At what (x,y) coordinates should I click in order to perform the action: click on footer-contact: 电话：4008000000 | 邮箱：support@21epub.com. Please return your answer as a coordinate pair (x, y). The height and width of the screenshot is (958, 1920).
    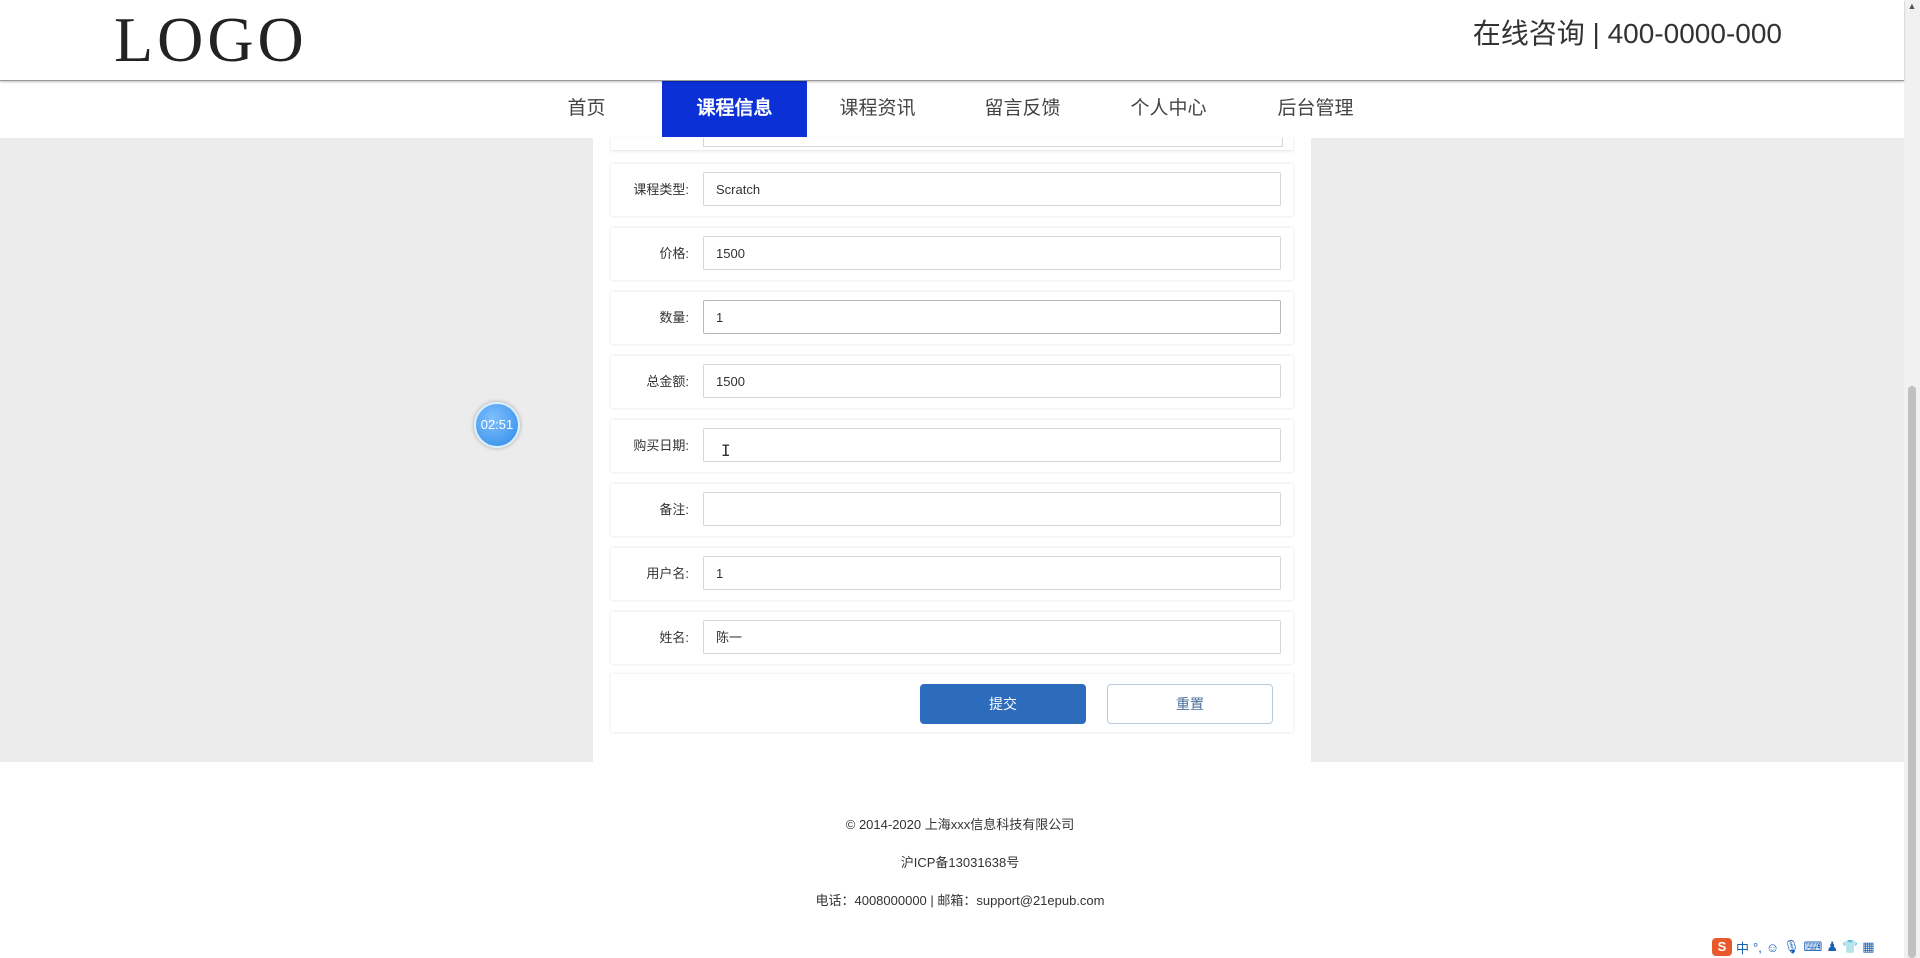
    Looking at the image, I should click on (960, 900).